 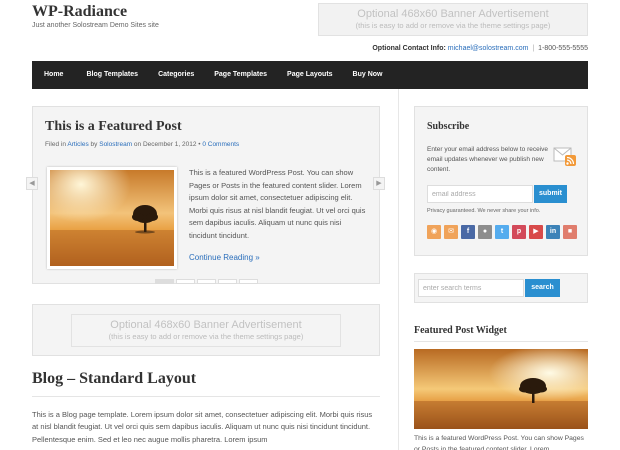 I want to click on featured-widget-image, so click(x=501, y=389).